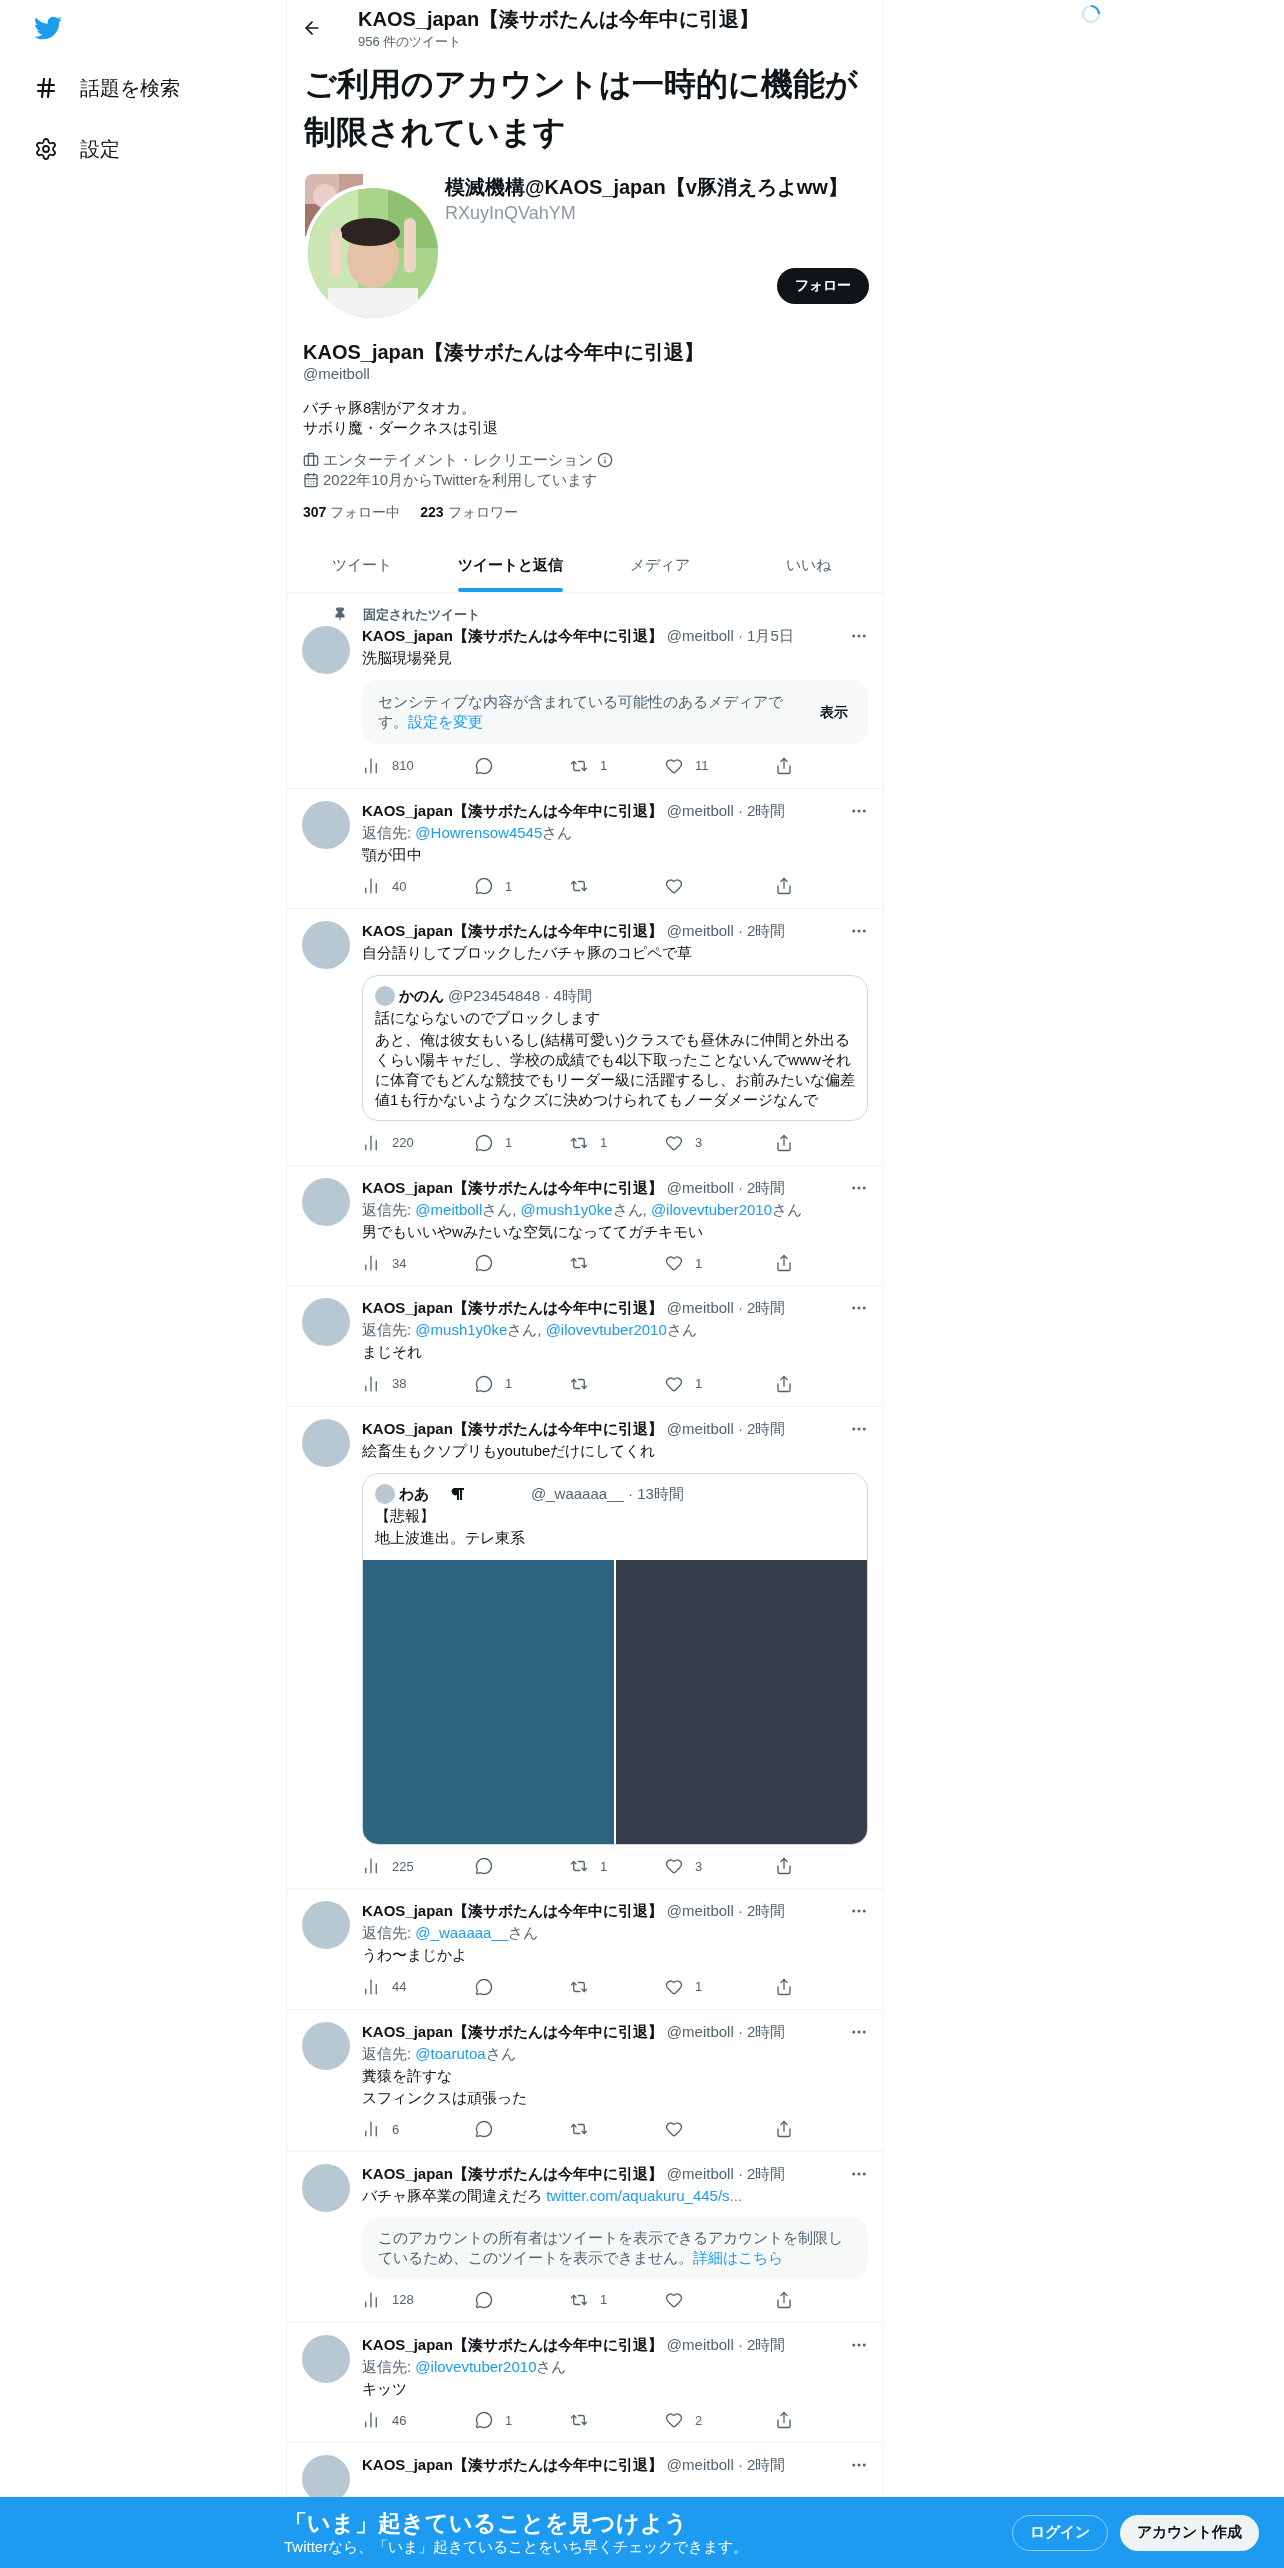 This screenshot has height=2568, width=1284. What do you see at coordinates (352, 512) in the screenshot?
I see `following-link: 307 フォロー中` at bounding box center [352, 512].